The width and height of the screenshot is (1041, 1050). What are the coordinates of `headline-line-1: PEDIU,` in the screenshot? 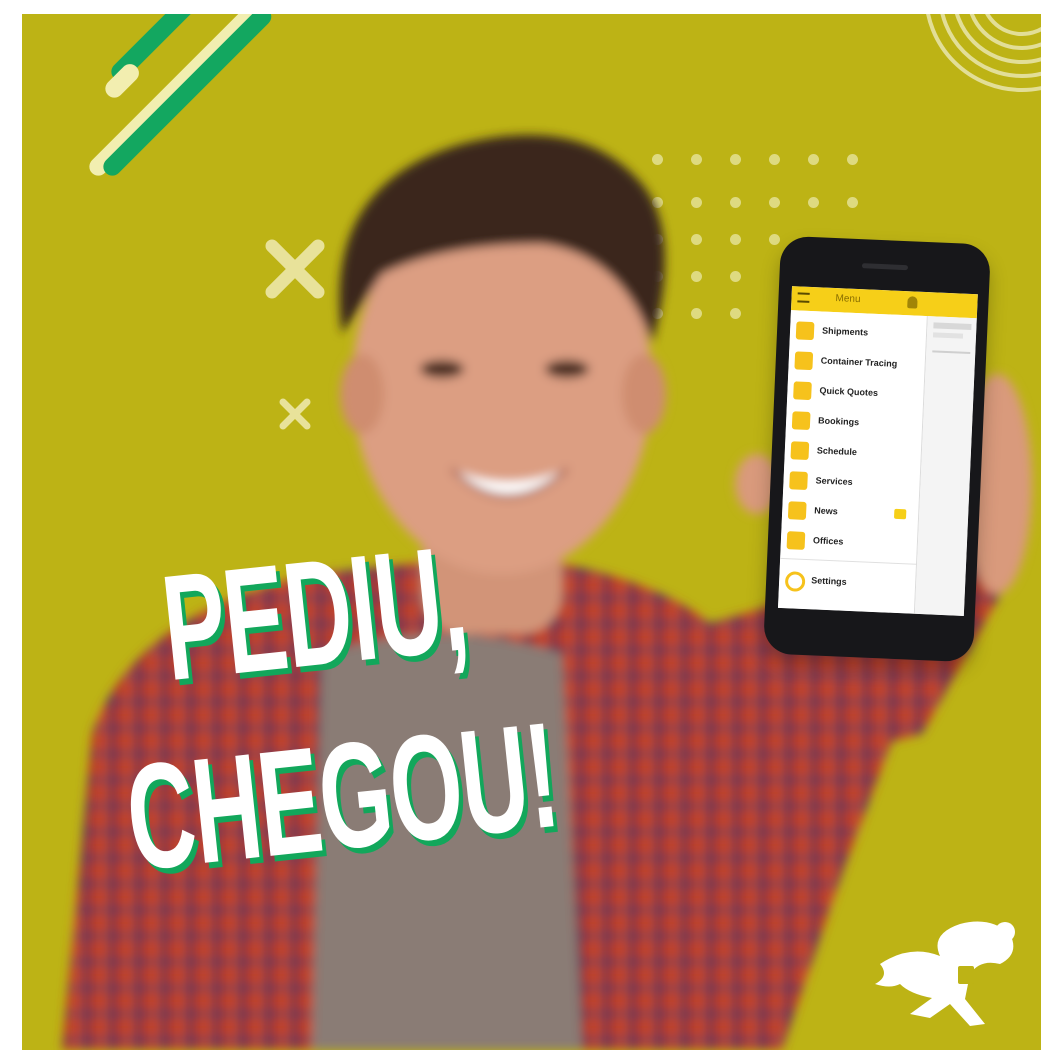 It's located at (314, 613).